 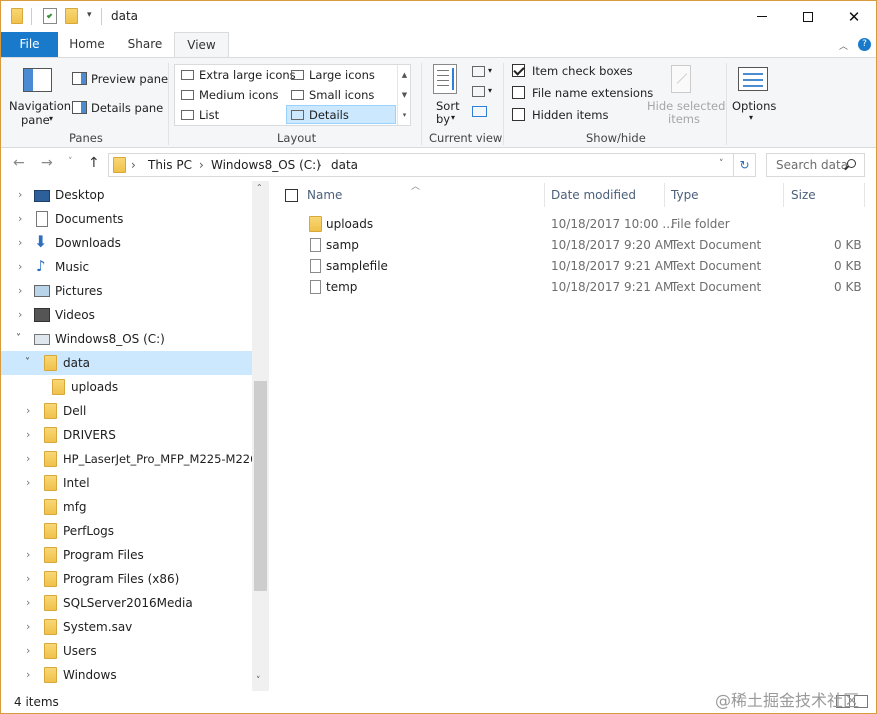 I want to click on layout-details: Details, so click(x=341, y=114).